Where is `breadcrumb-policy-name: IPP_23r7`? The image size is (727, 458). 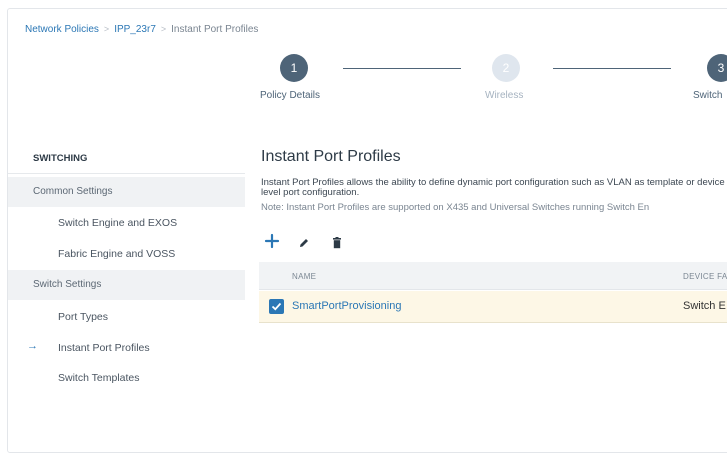 breadcrumb-policy-name: IPP_23r7 is located at coordinates (135, 29).